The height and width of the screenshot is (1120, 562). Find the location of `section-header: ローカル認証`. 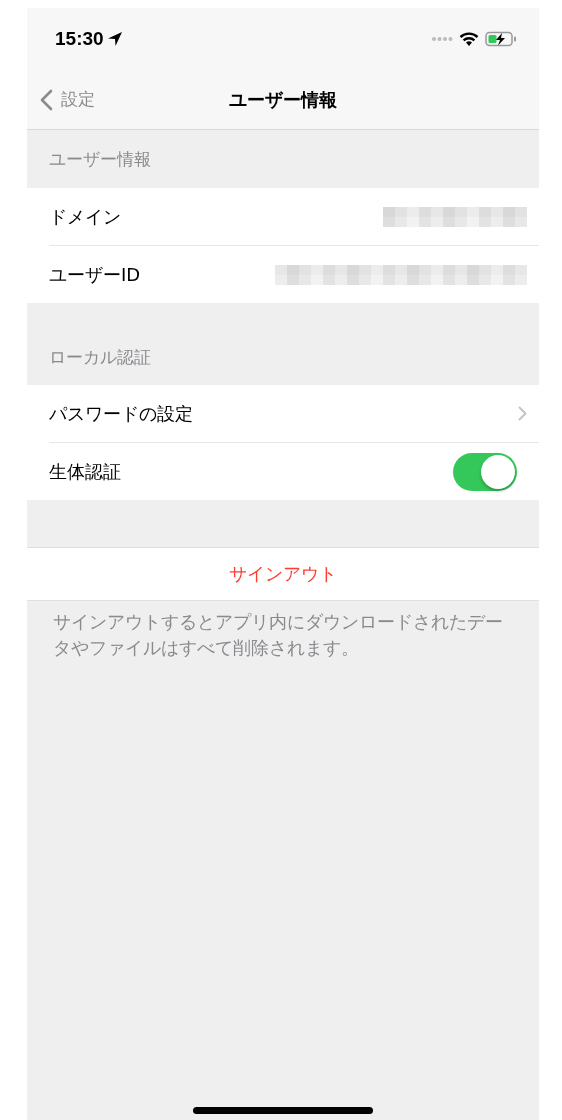

section-header: ローカル認証 is located at coordinates (100, 357).